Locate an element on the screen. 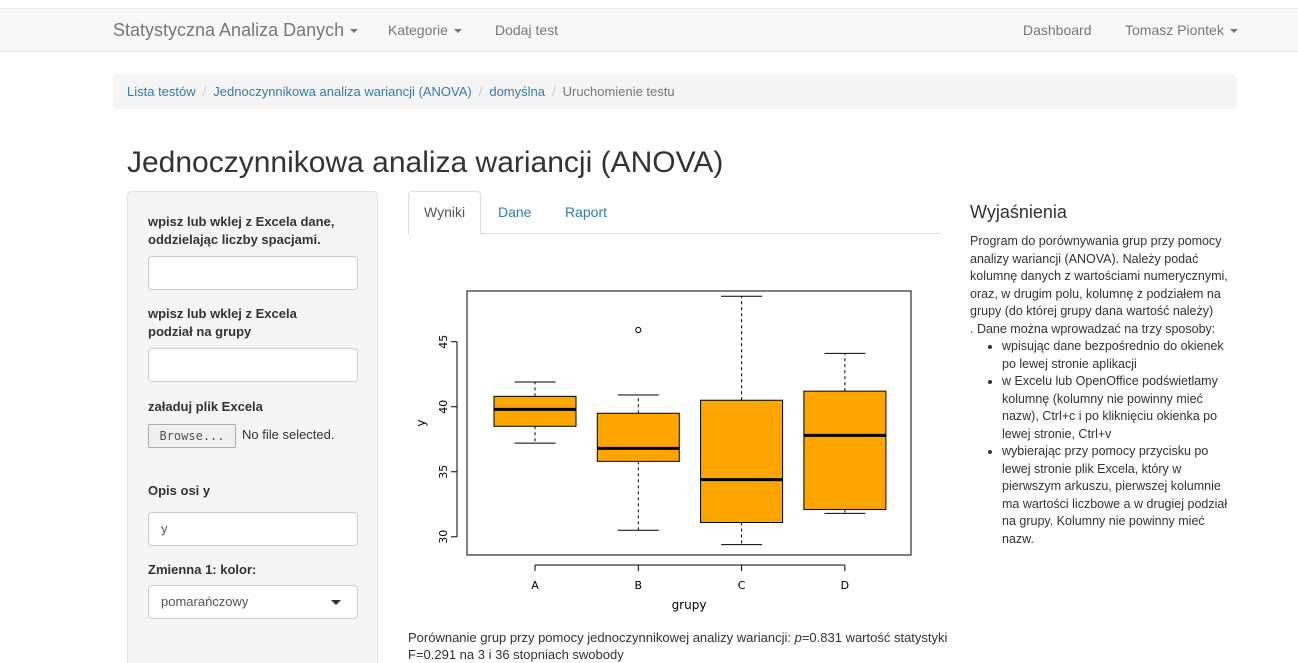 The height and width of the screenshot is (663, 1298). y-tick-label: 40 is located at coordinates (443, 407).